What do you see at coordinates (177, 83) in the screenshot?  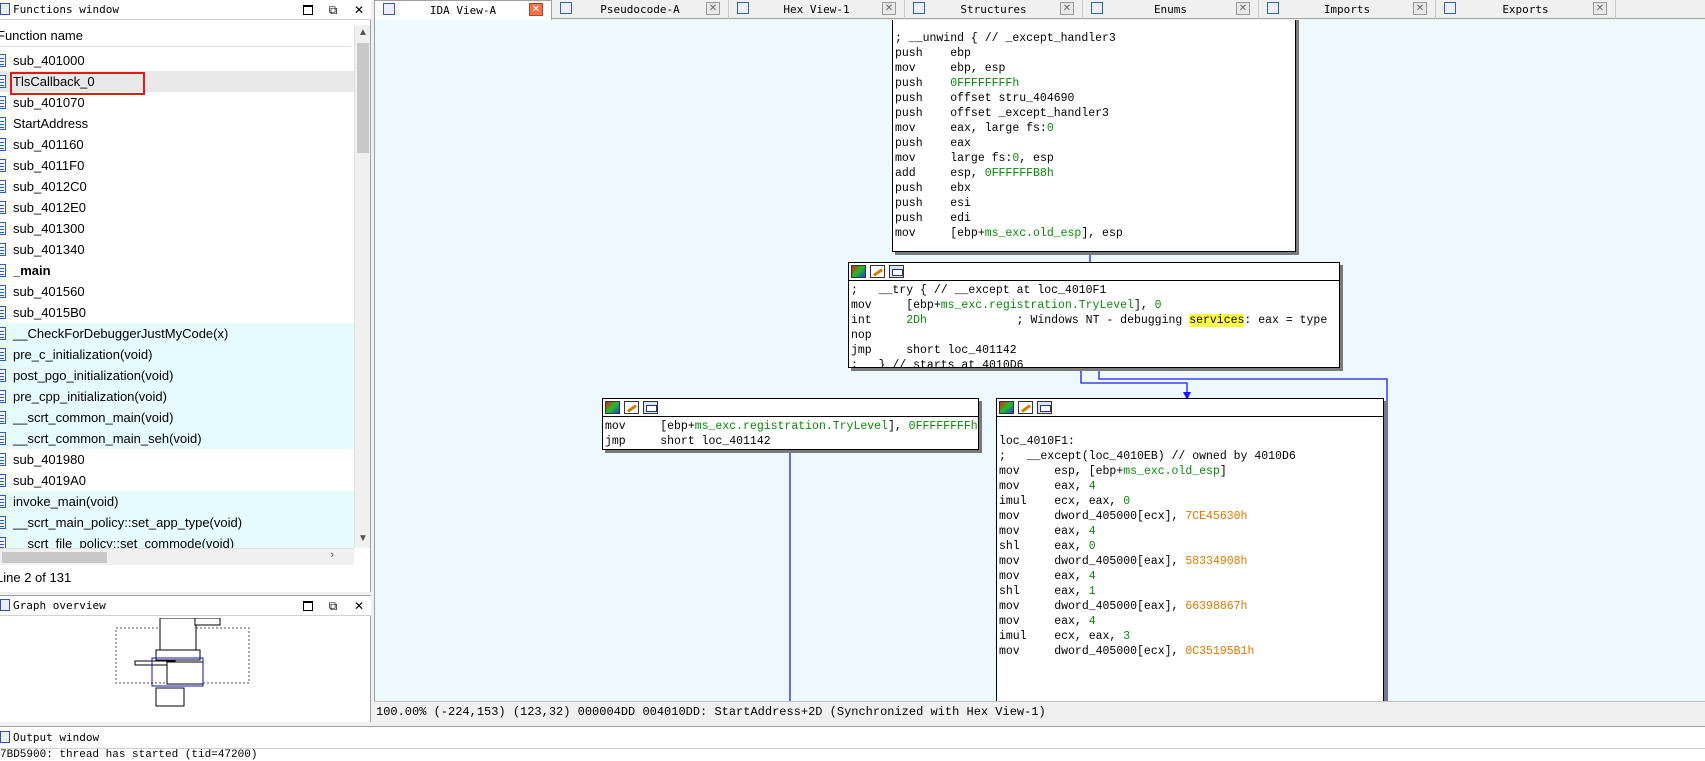 I see `function-list-item: TlsCallback_0` at bounding box center [177, 83].